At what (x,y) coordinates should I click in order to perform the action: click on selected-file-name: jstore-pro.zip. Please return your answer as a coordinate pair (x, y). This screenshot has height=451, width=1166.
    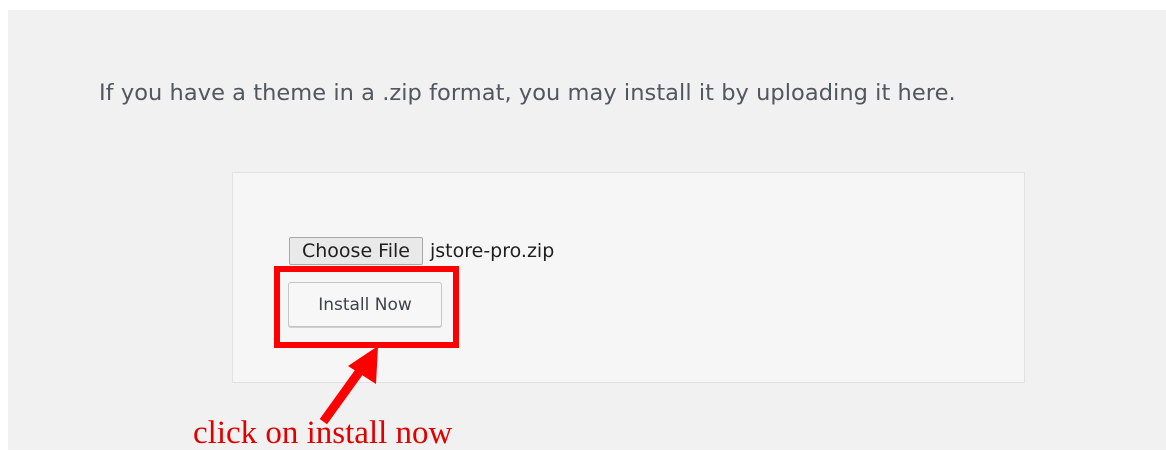
    Looking at the image, I should click on (492, 251).